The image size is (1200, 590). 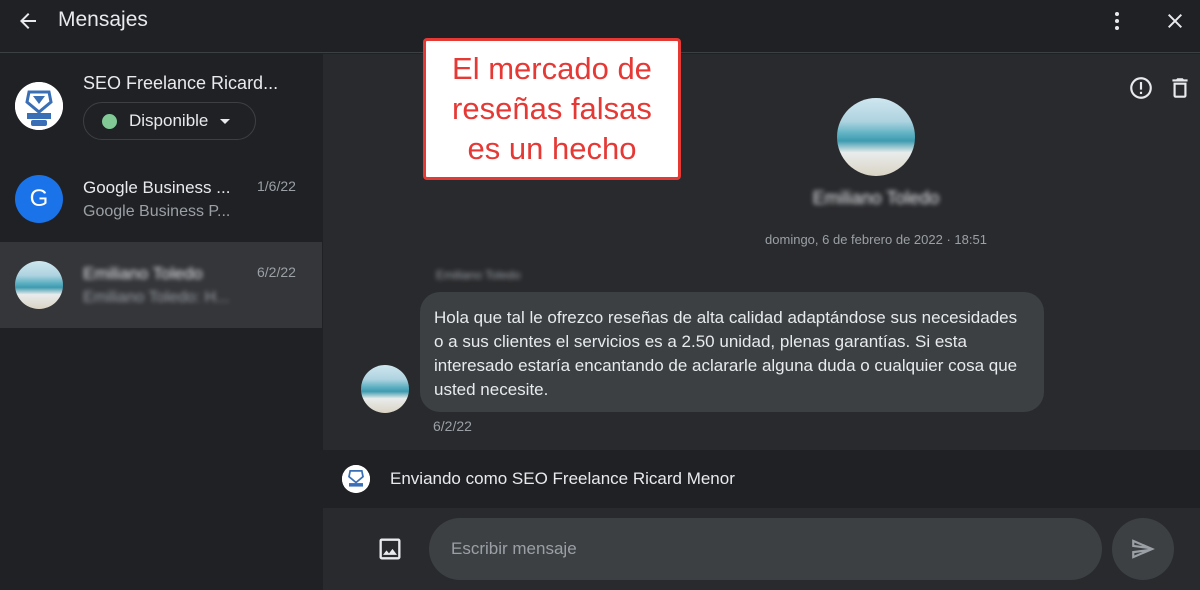 I want to click on contact-avatar-large, so click(x=876, y=137).